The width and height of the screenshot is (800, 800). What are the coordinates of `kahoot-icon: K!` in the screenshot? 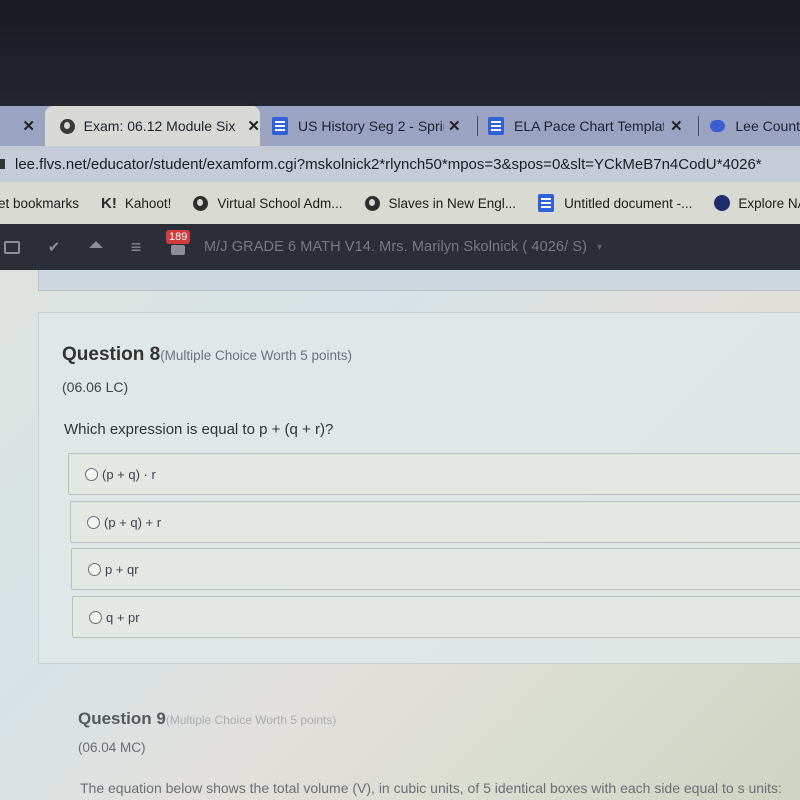 It's located at (109, 203).